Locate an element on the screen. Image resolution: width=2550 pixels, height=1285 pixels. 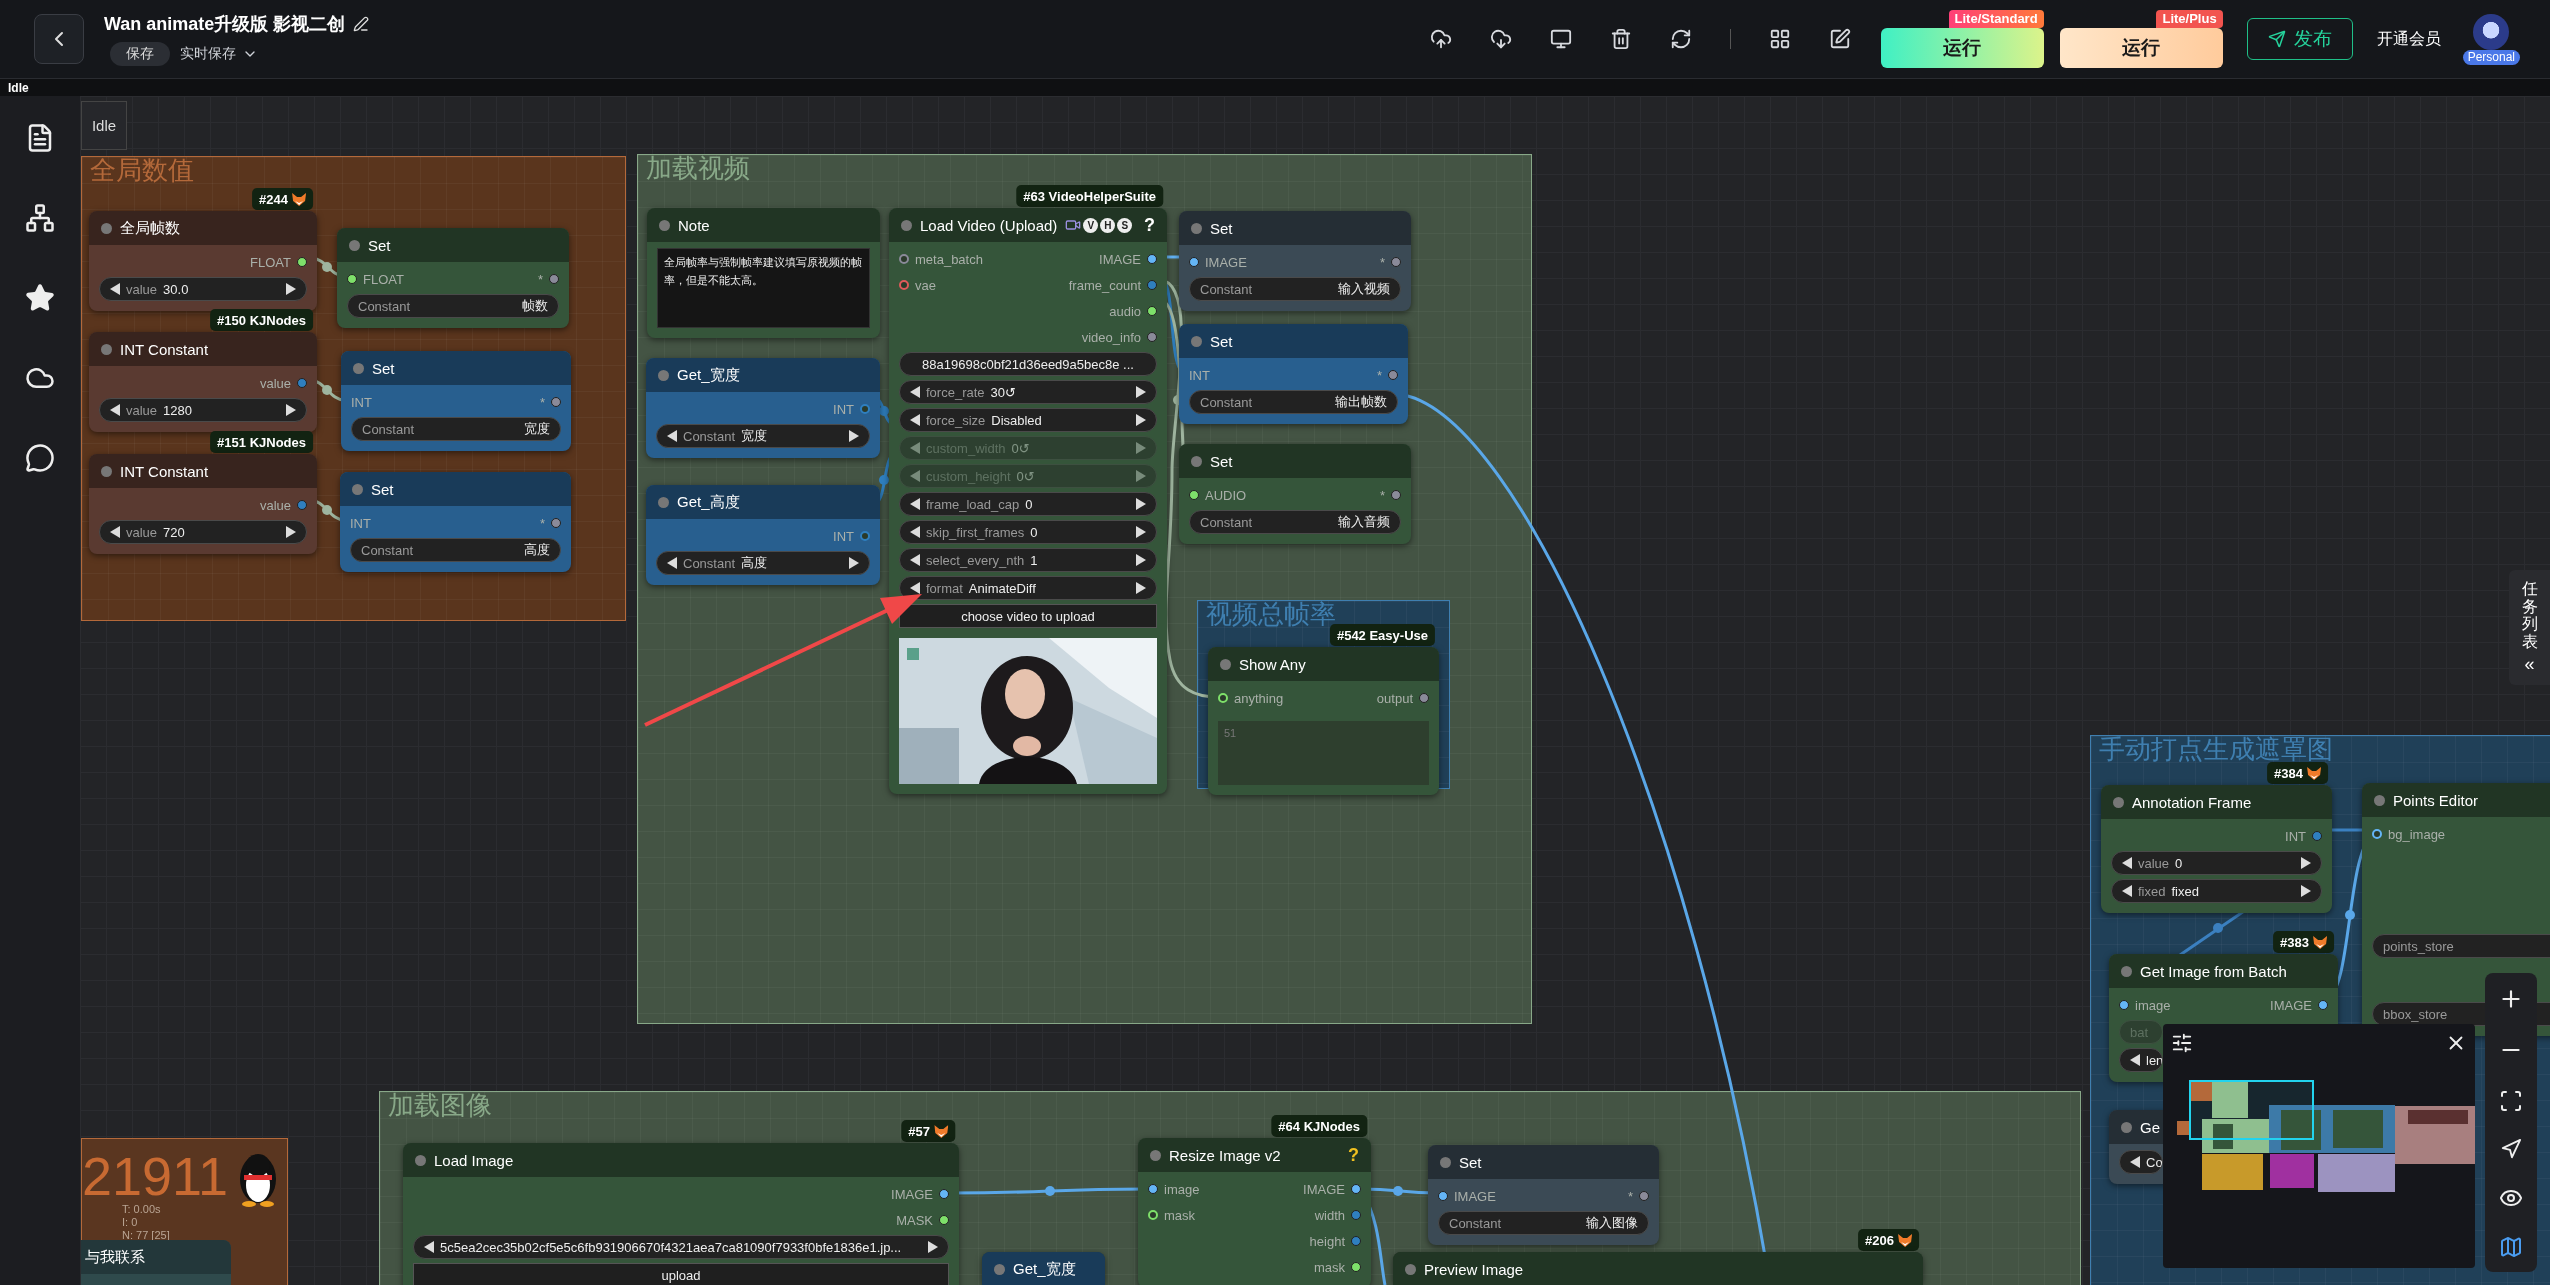
collapse-toggle: « is located at coordinates (2529, 665).